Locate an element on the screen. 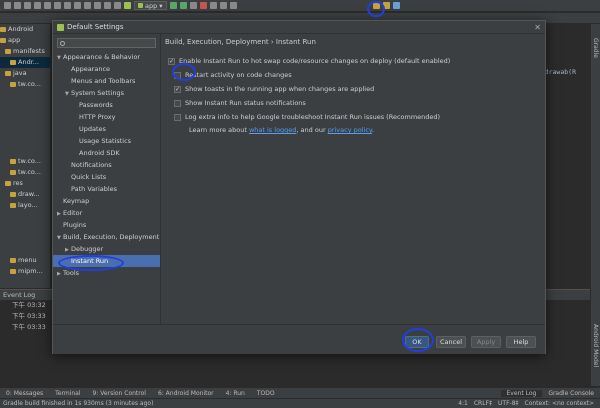 The width and height of the screenshot is (600, 408). apply-button: Apply is located at coordinates (486, 342).